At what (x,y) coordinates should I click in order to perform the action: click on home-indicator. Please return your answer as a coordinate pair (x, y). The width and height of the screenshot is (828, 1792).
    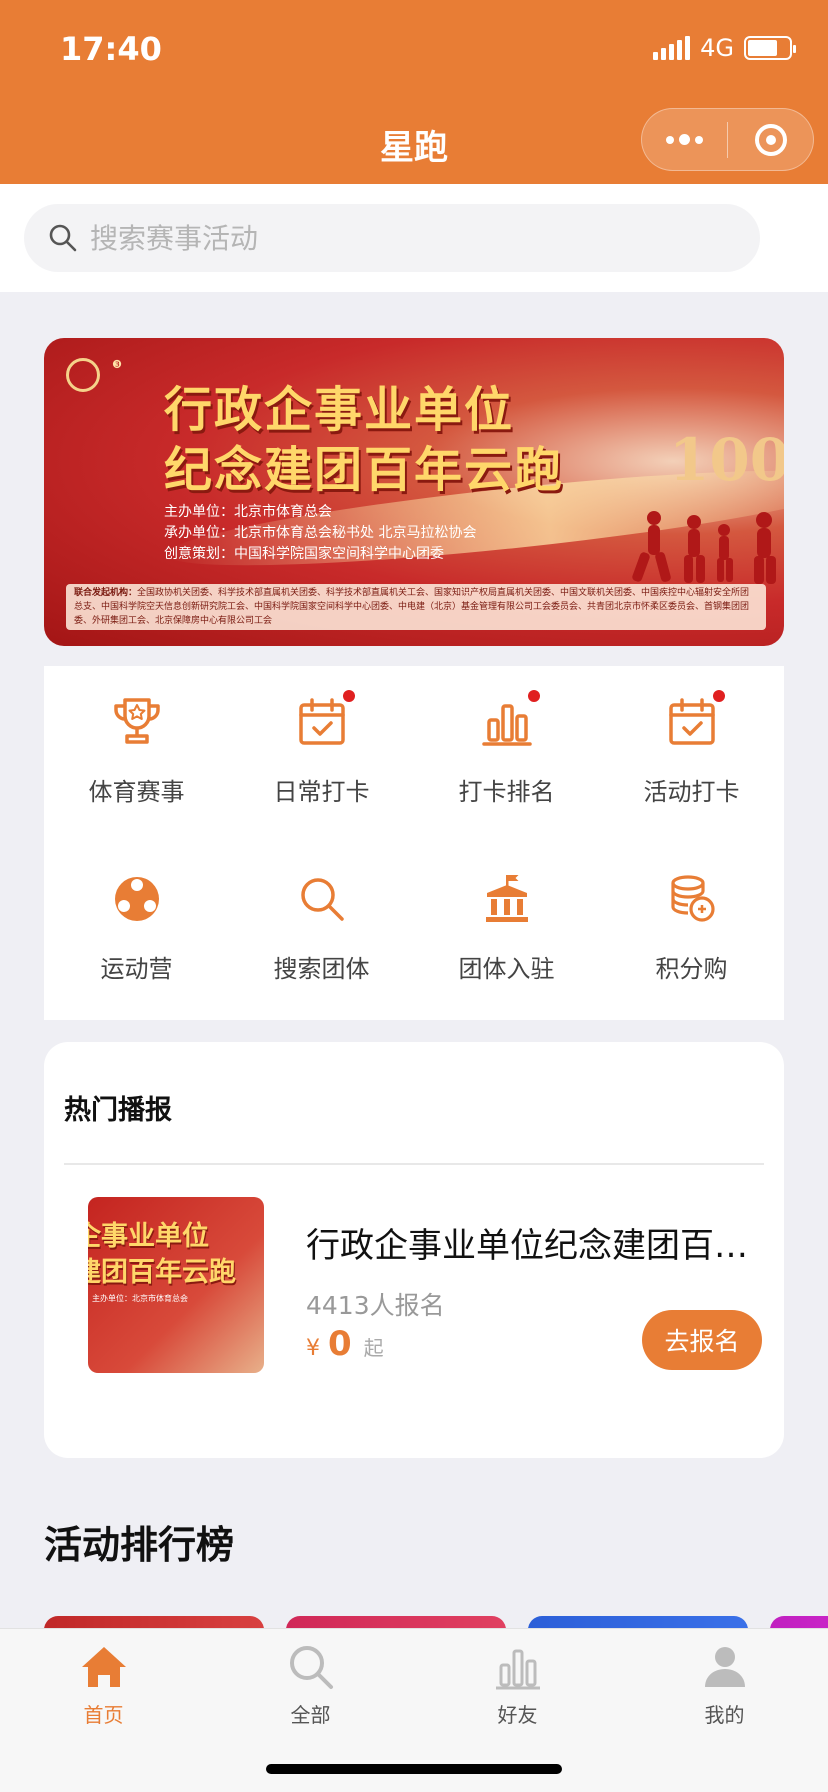
    Looking at the image, I should click on (414, 1769).